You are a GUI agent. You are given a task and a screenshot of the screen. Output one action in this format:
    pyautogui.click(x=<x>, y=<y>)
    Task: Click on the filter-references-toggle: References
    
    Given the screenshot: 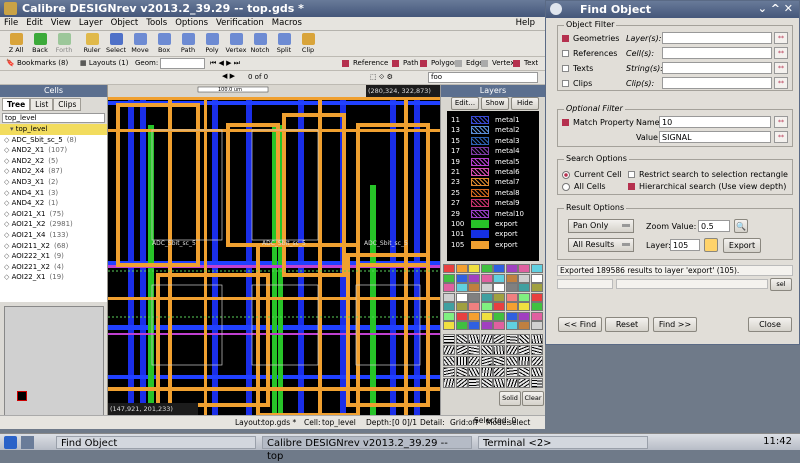 What is the action you would take?
    pyautogui.click(x=589, y=53)
    